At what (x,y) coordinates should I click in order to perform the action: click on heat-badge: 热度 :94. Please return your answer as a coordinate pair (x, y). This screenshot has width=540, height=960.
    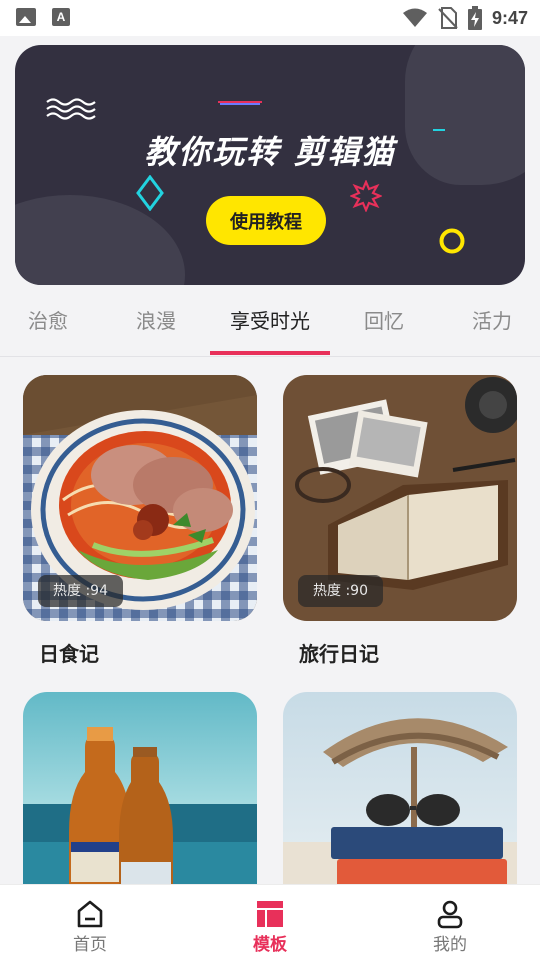
    Looking at the image, I should click on (80, 591).